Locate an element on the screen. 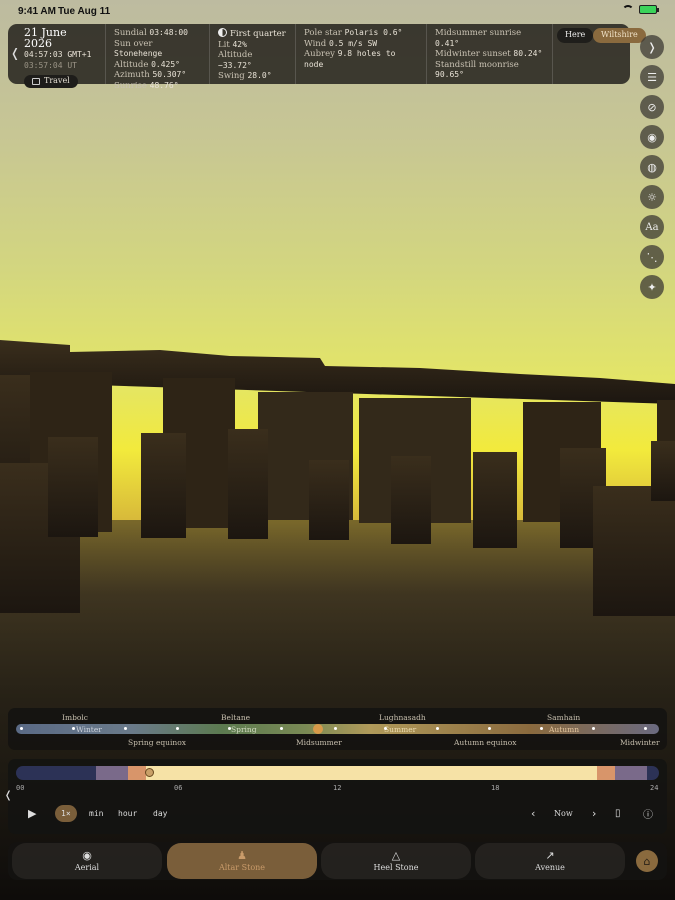  avenue-label: Avenue is located at coordinates (550, 867).